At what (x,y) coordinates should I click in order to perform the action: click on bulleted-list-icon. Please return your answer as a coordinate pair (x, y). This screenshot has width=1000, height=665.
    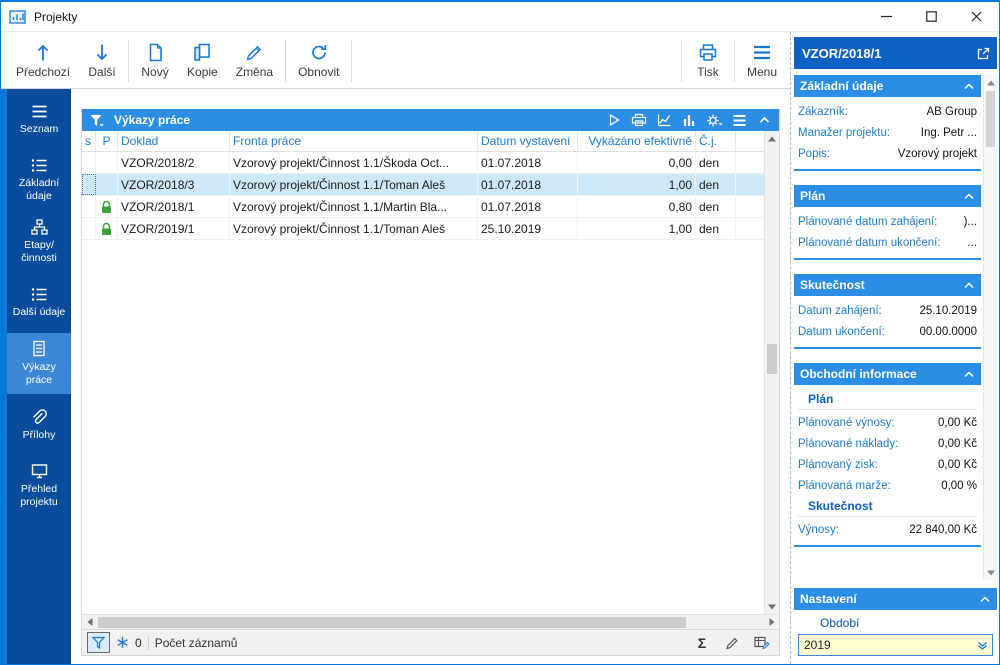
    Looking at the image, I should click on (39, 165).